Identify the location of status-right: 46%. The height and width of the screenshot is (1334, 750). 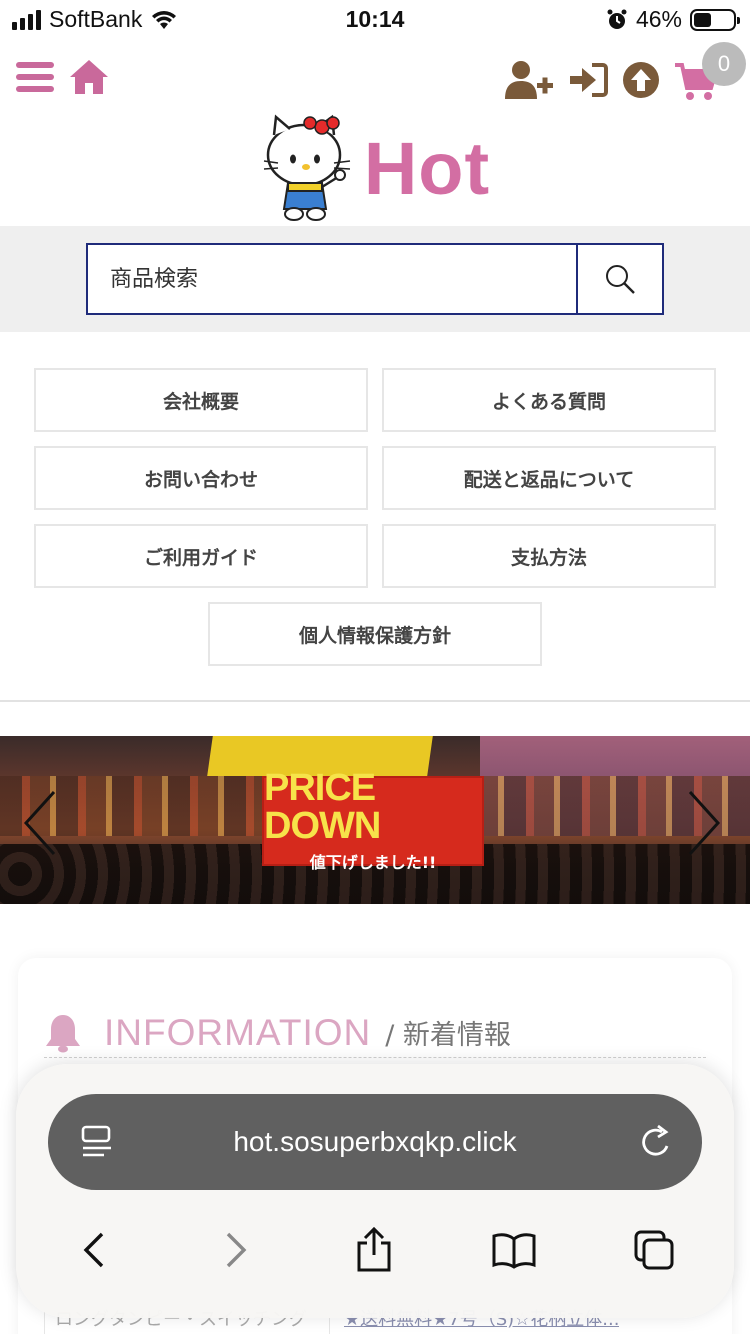
(673, 19).